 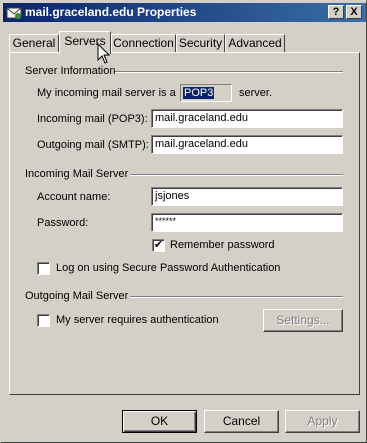 I want to click on smtp-auth-checkbox, so click(x=43, y=320).